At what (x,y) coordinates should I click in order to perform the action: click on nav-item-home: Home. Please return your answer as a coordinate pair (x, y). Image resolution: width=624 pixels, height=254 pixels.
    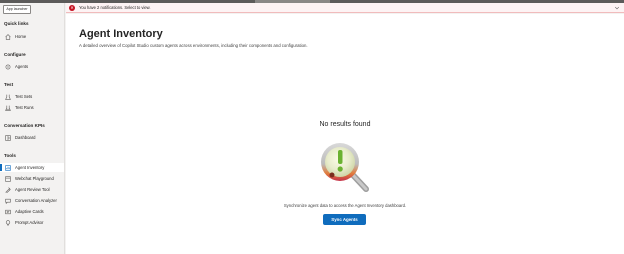
    Looking at the image, I should click on (32, 36).